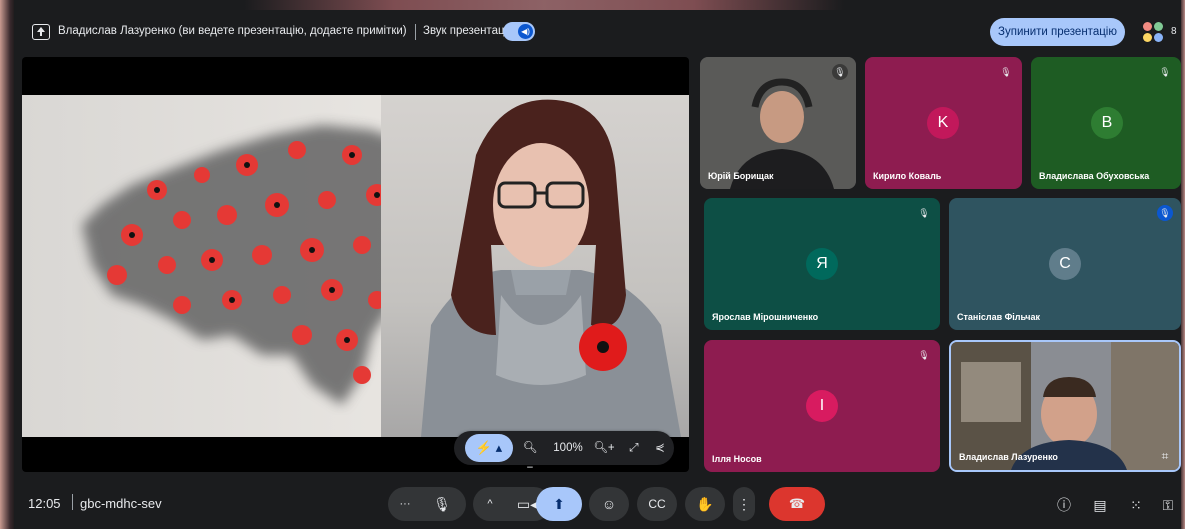  What do you see at coordinates (490, 504) in the screenshot?
I see `video-options-icon: ^` at bounding box center [490, 504].